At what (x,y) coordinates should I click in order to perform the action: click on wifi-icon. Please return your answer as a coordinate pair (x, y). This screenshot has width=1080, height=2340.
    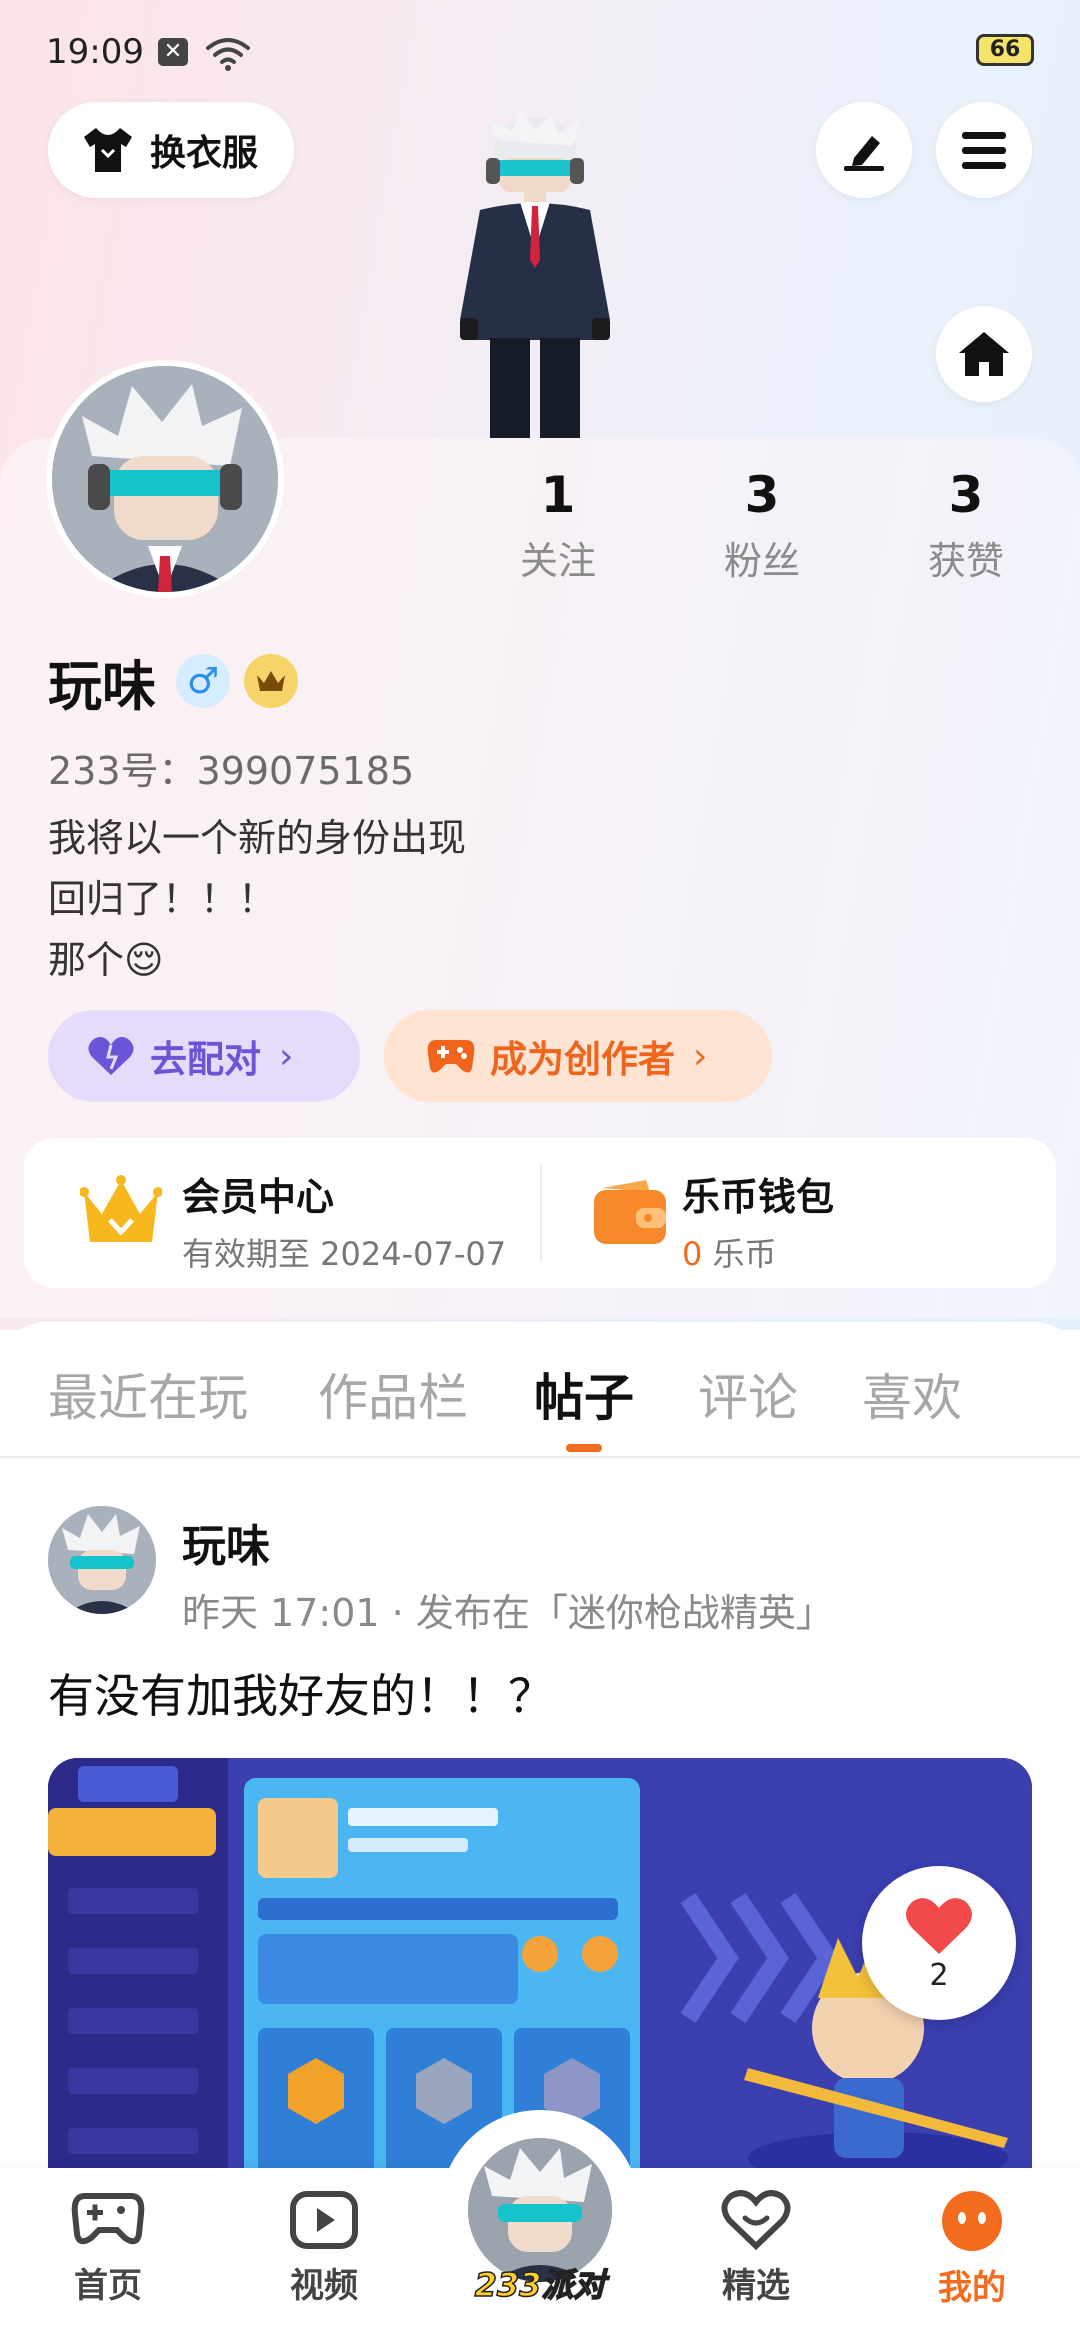
    Looking at the image, I should click on (228, 54).